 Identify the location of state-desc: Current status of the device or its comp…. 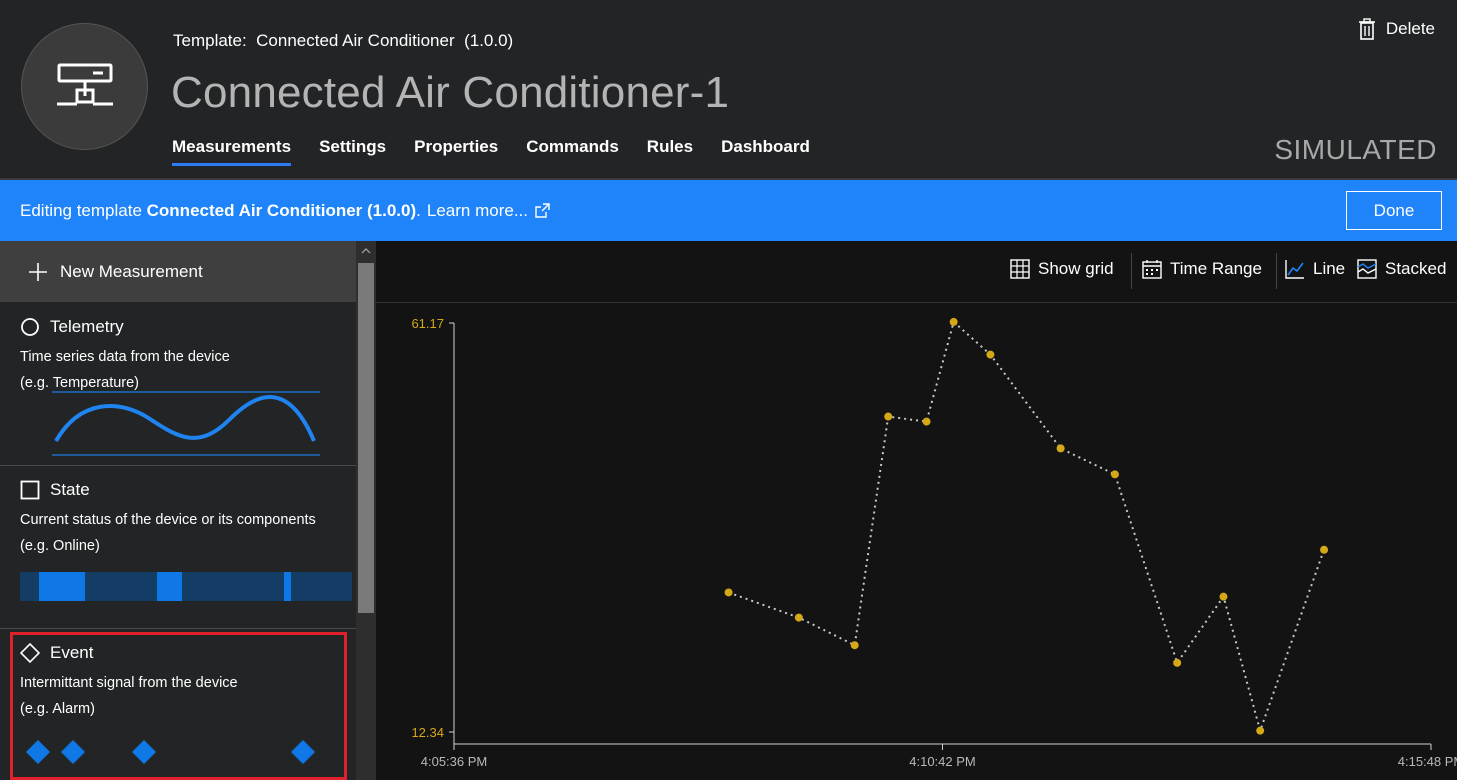
(168, 520).